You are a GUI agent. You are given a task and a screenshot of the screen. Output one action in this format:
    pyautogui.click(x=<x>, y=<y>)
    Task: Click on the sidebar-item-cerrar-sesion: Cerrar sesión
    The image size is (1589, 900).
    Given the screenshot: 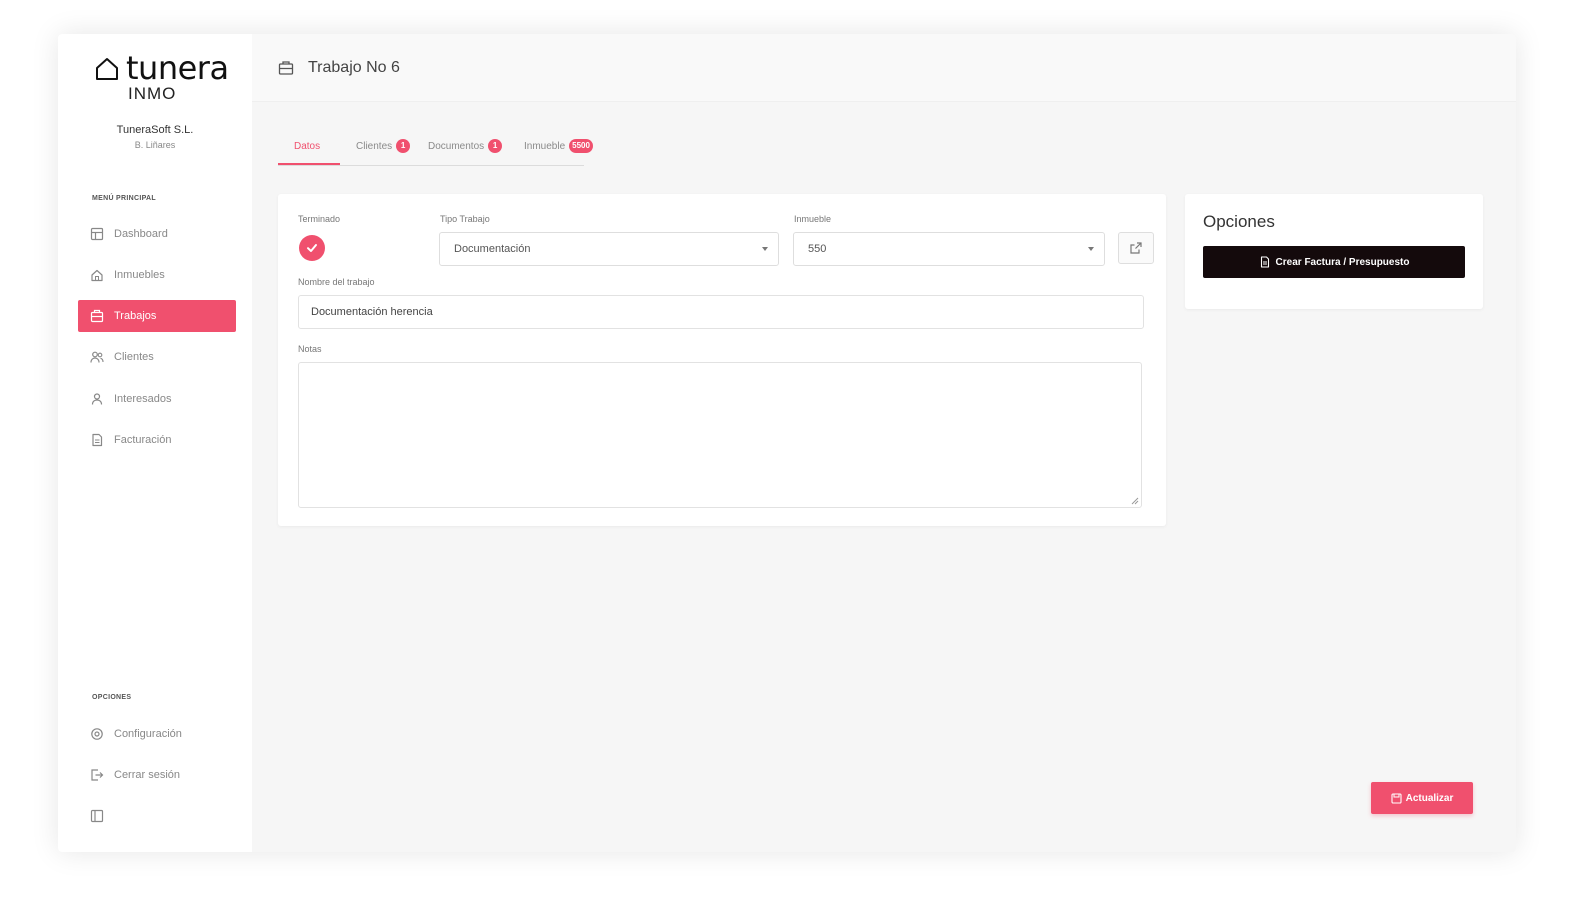 What is the action you would take?
    pyautogui.click(x=157, y=775)
    